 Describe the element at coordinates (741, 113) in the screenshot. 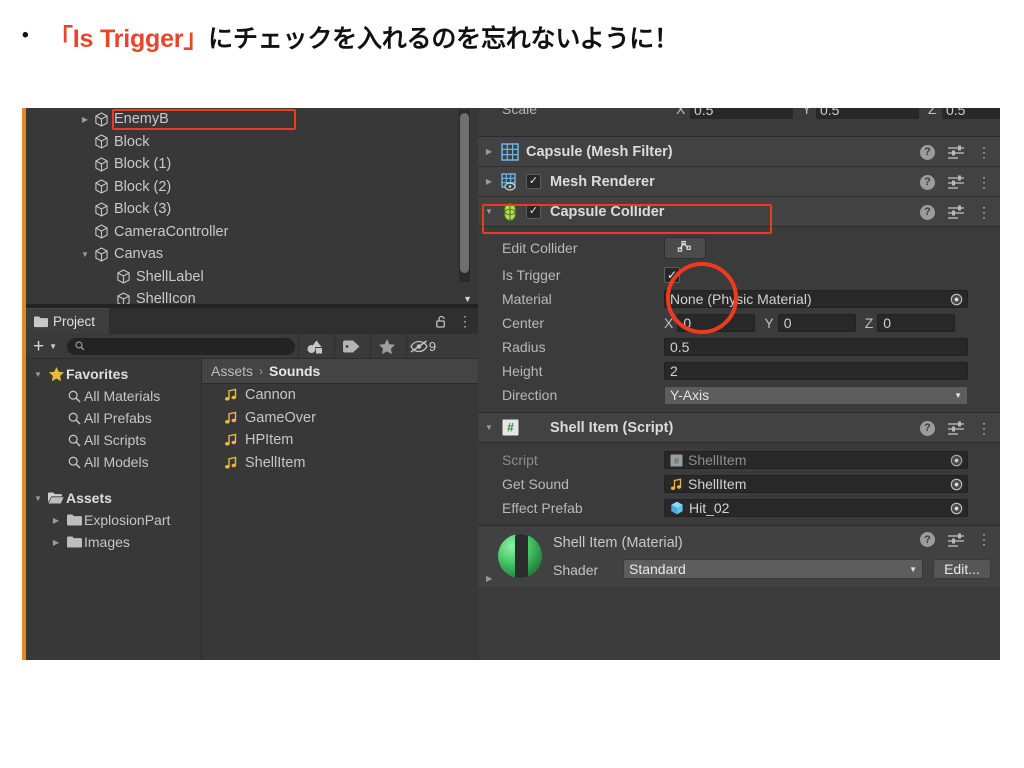

I see `scale-x-field: 0.5` at that location.